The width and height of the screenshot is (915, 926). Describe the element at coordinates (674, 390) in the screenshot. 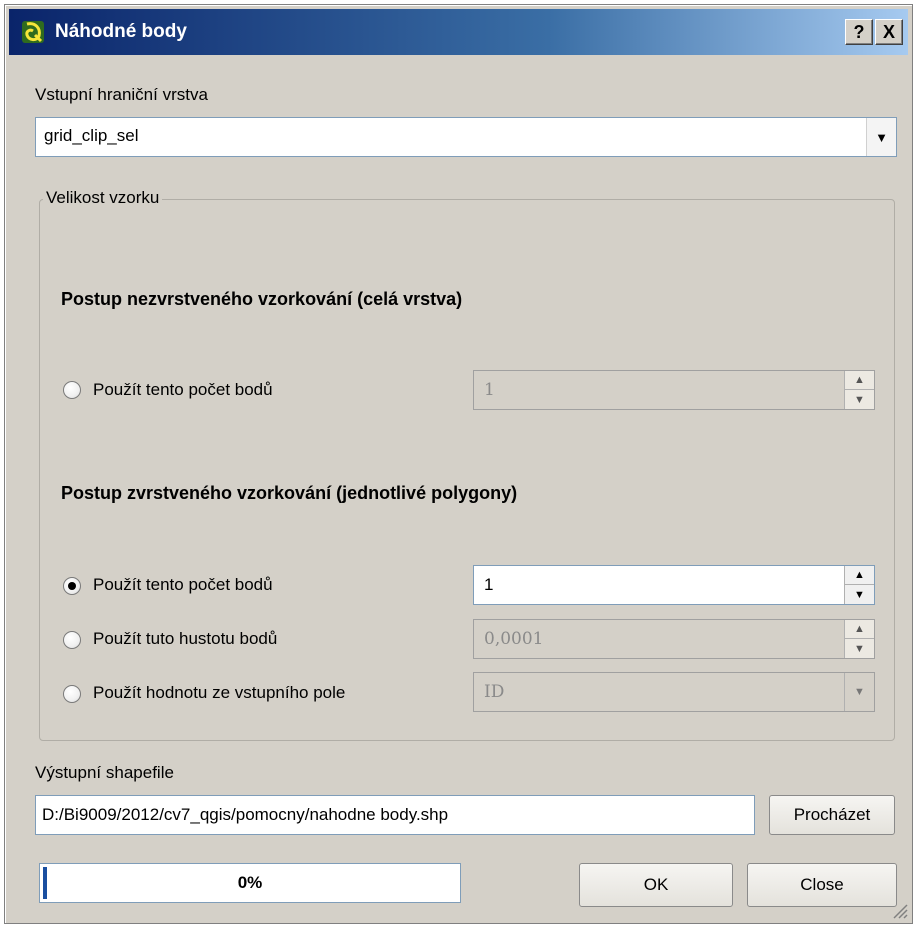

I see `unstratified-count-spinbox: 1 ▲ ▼` at that location.